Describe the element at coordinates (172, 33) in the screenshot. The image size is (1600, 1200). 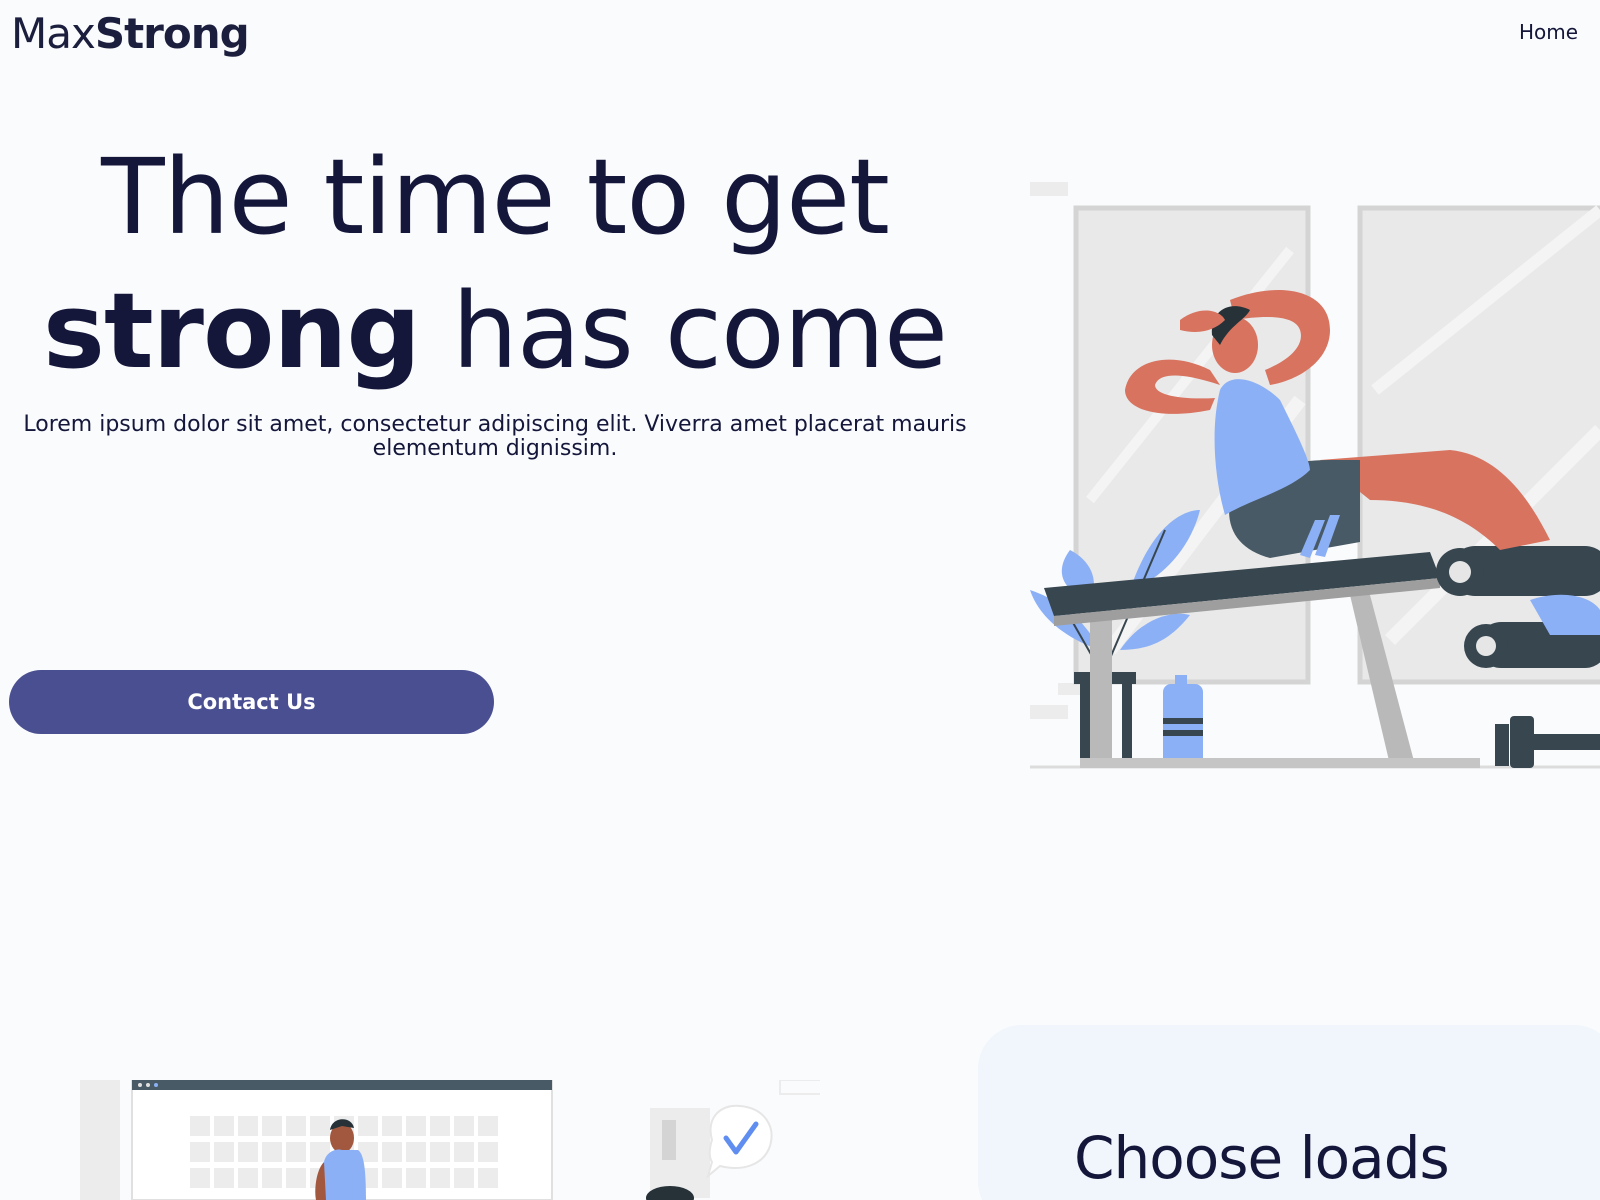
I see `logo-text-bold: Strong` at that location.